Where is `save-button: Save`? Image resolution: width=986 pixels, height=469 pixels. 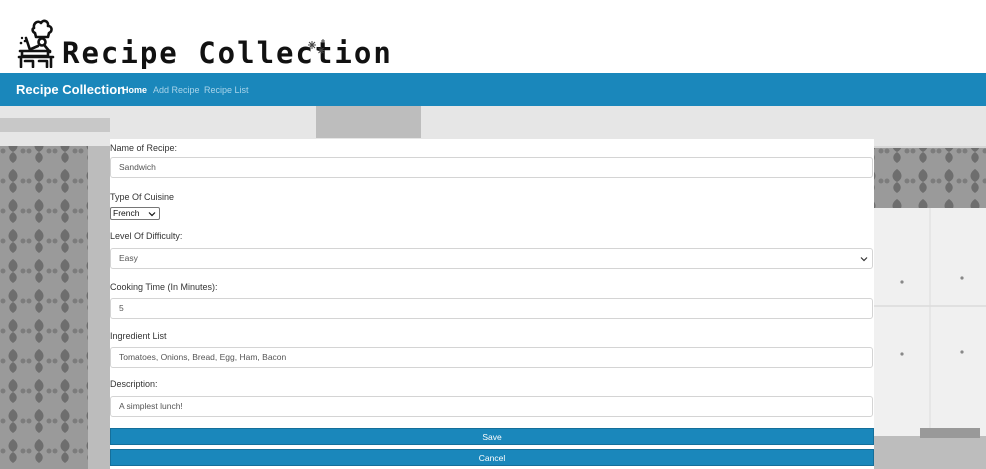 save-button: Save is located at coordinates (492, 436).